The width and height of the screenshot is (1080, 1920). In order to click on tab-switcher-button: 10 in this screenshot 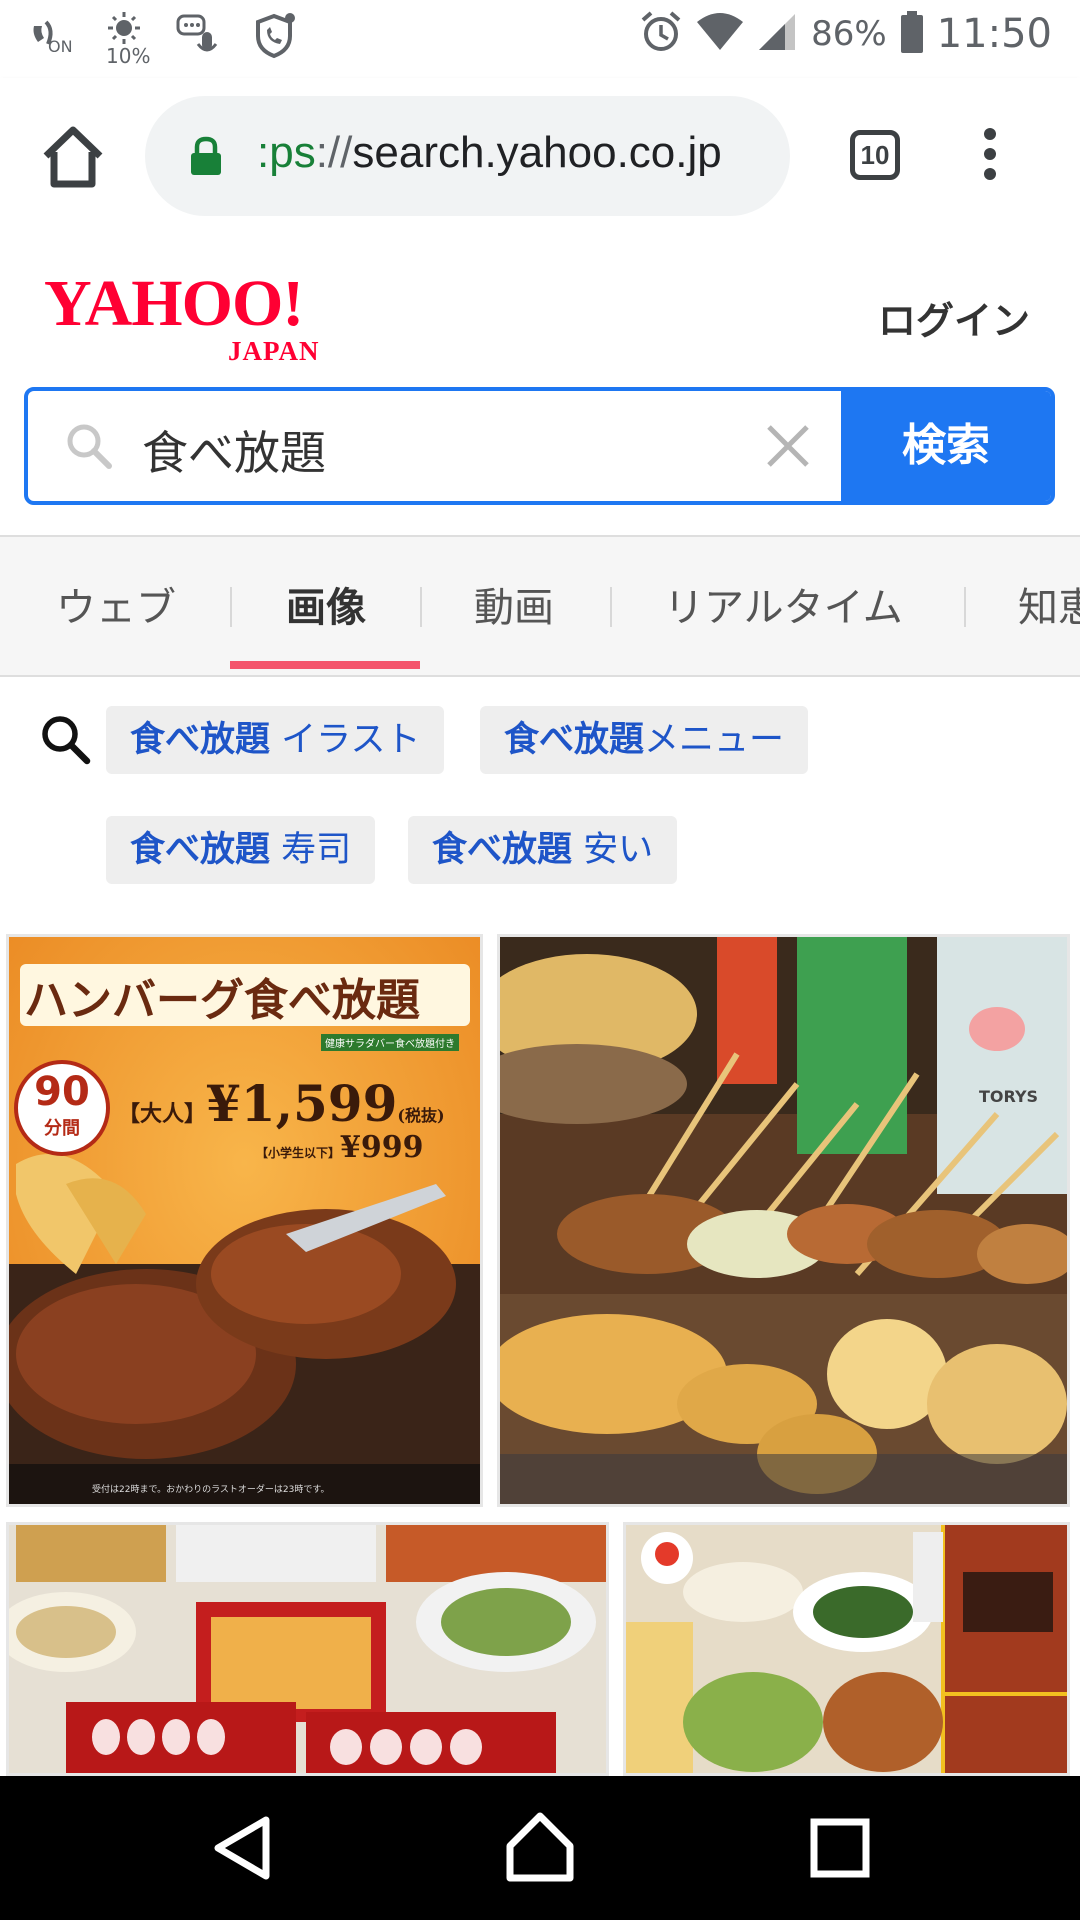, I will do `click(875, 155)`.